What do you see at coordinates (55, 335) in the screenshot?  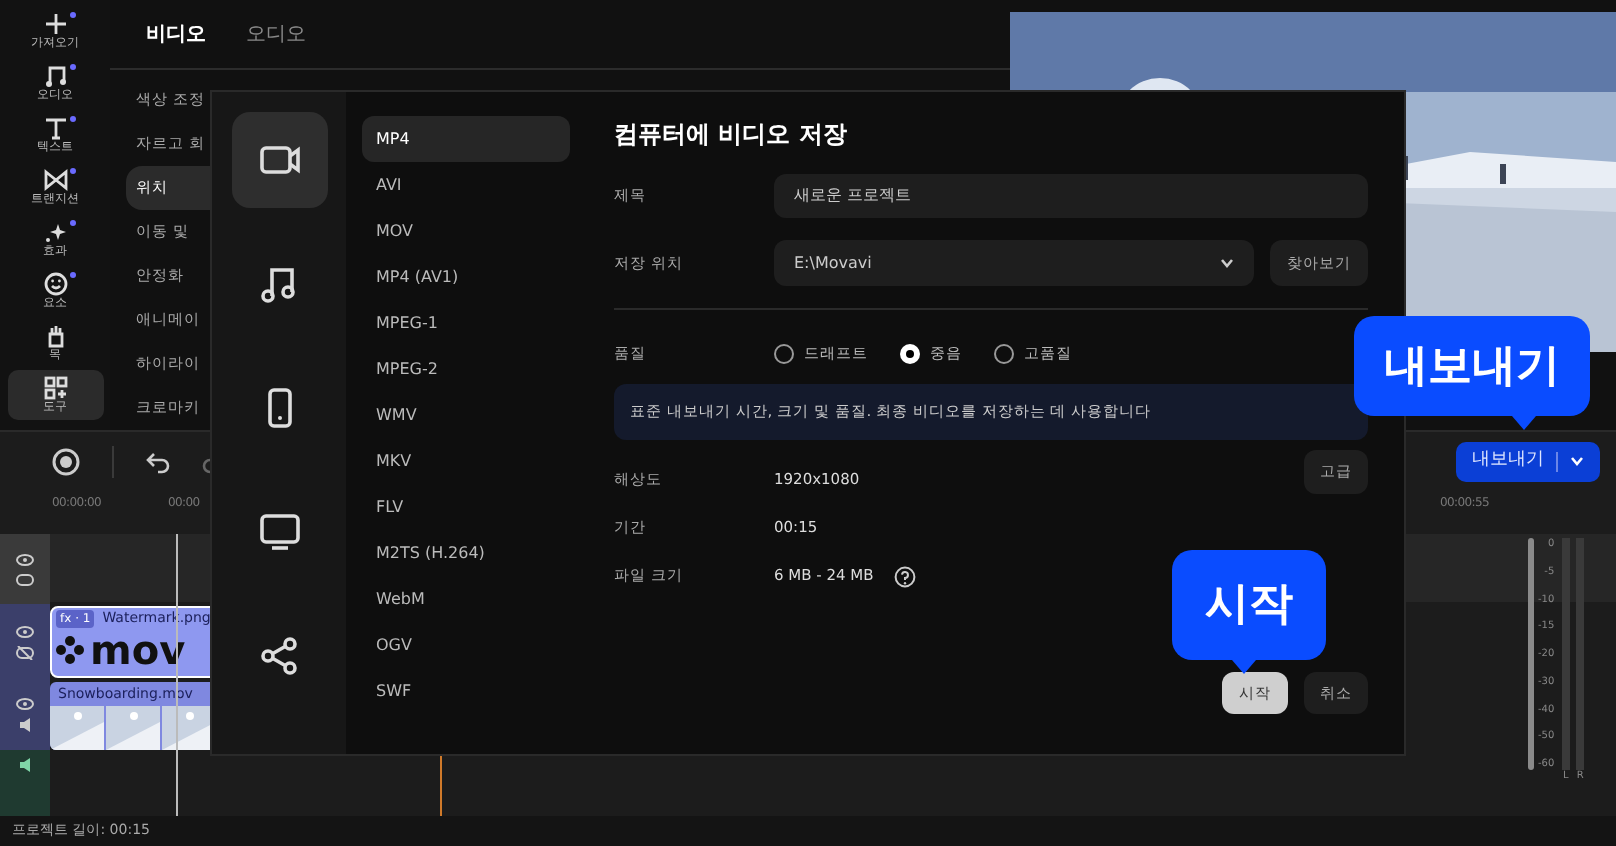 I see `hand-icon` at bounding box center [55, 335].